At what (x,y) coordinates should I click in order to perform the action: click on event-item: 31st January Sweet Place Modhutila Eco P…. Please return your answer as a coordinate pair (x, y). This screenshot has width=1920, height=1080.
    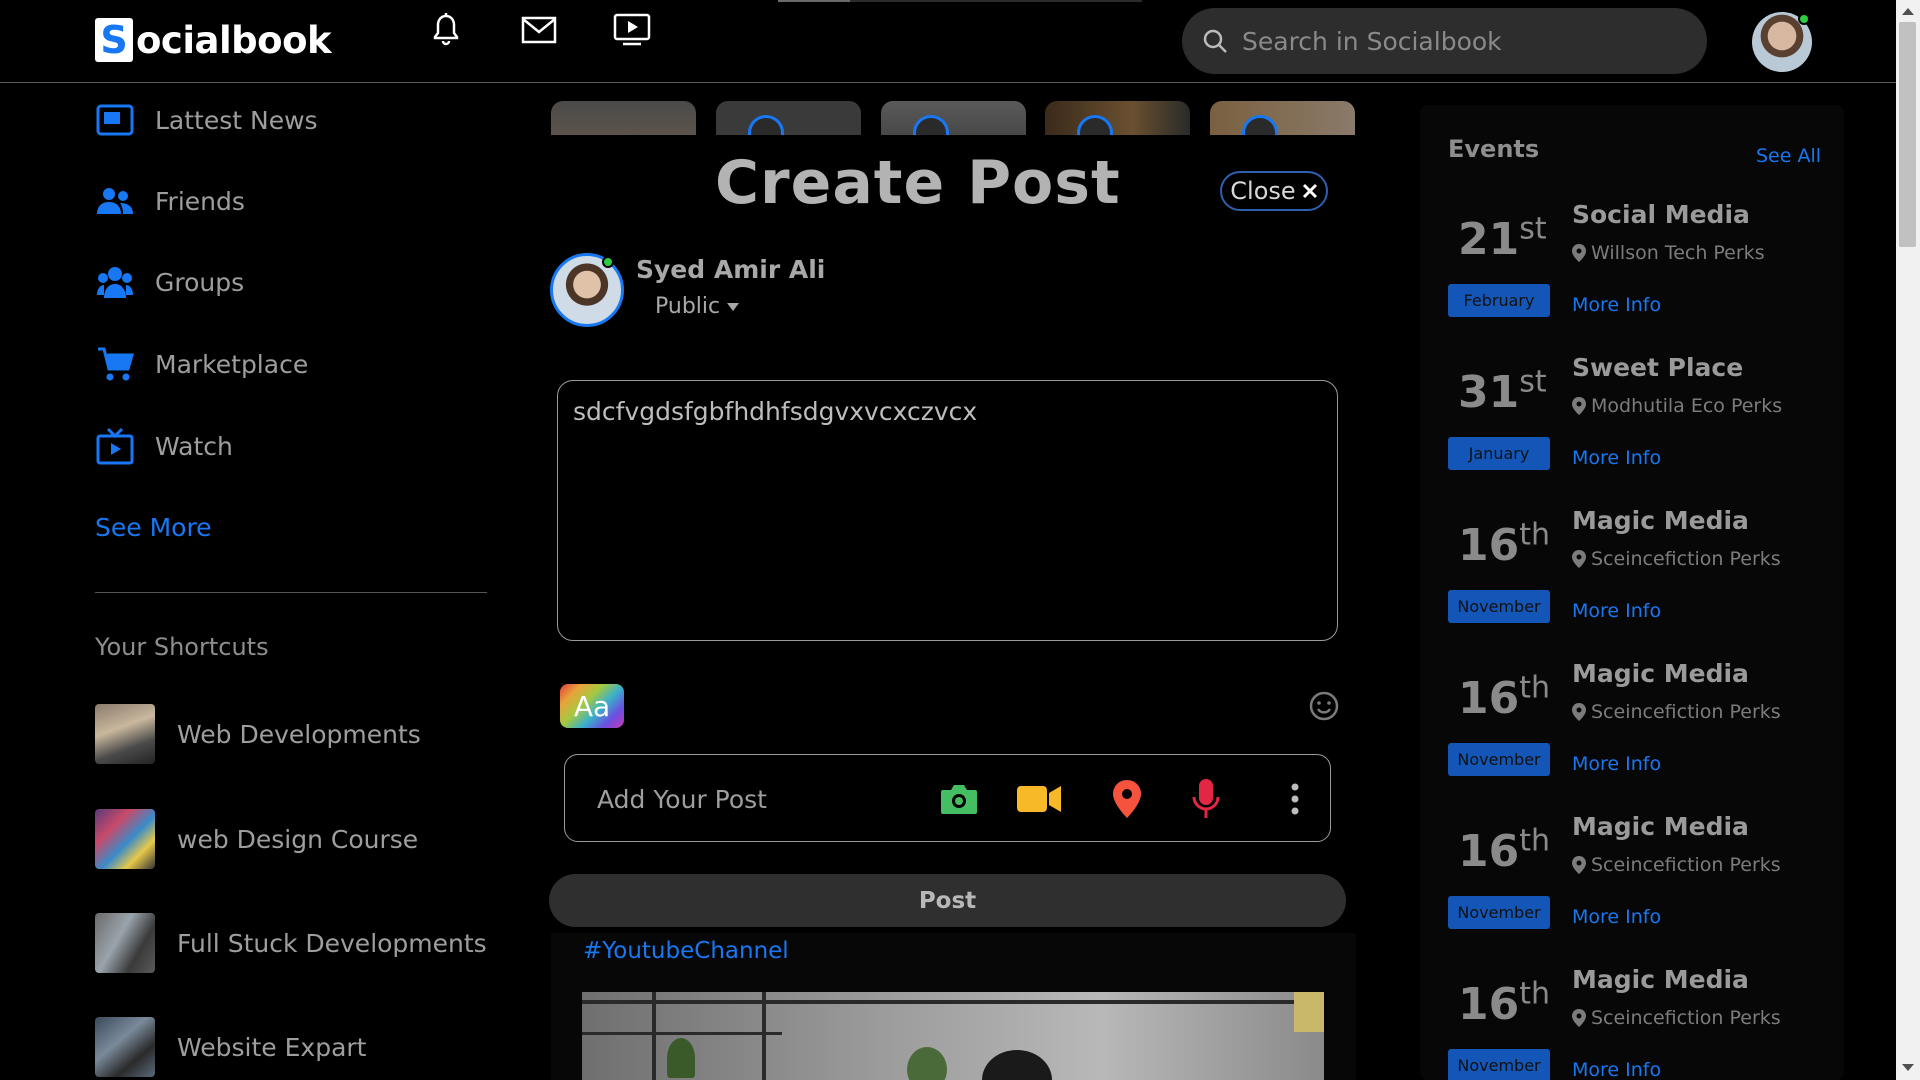
    Looking at the image, I should click on (1638, 423).